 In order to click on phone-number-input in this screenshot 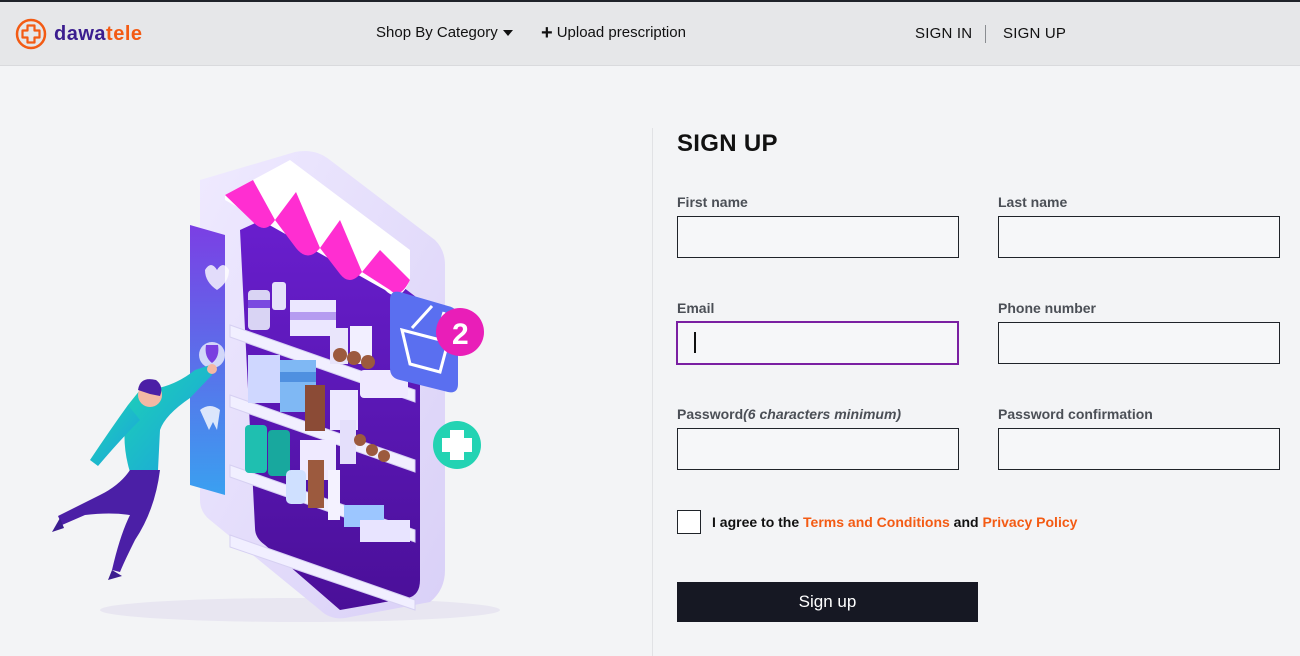, I will do `click(1139, 343)`.